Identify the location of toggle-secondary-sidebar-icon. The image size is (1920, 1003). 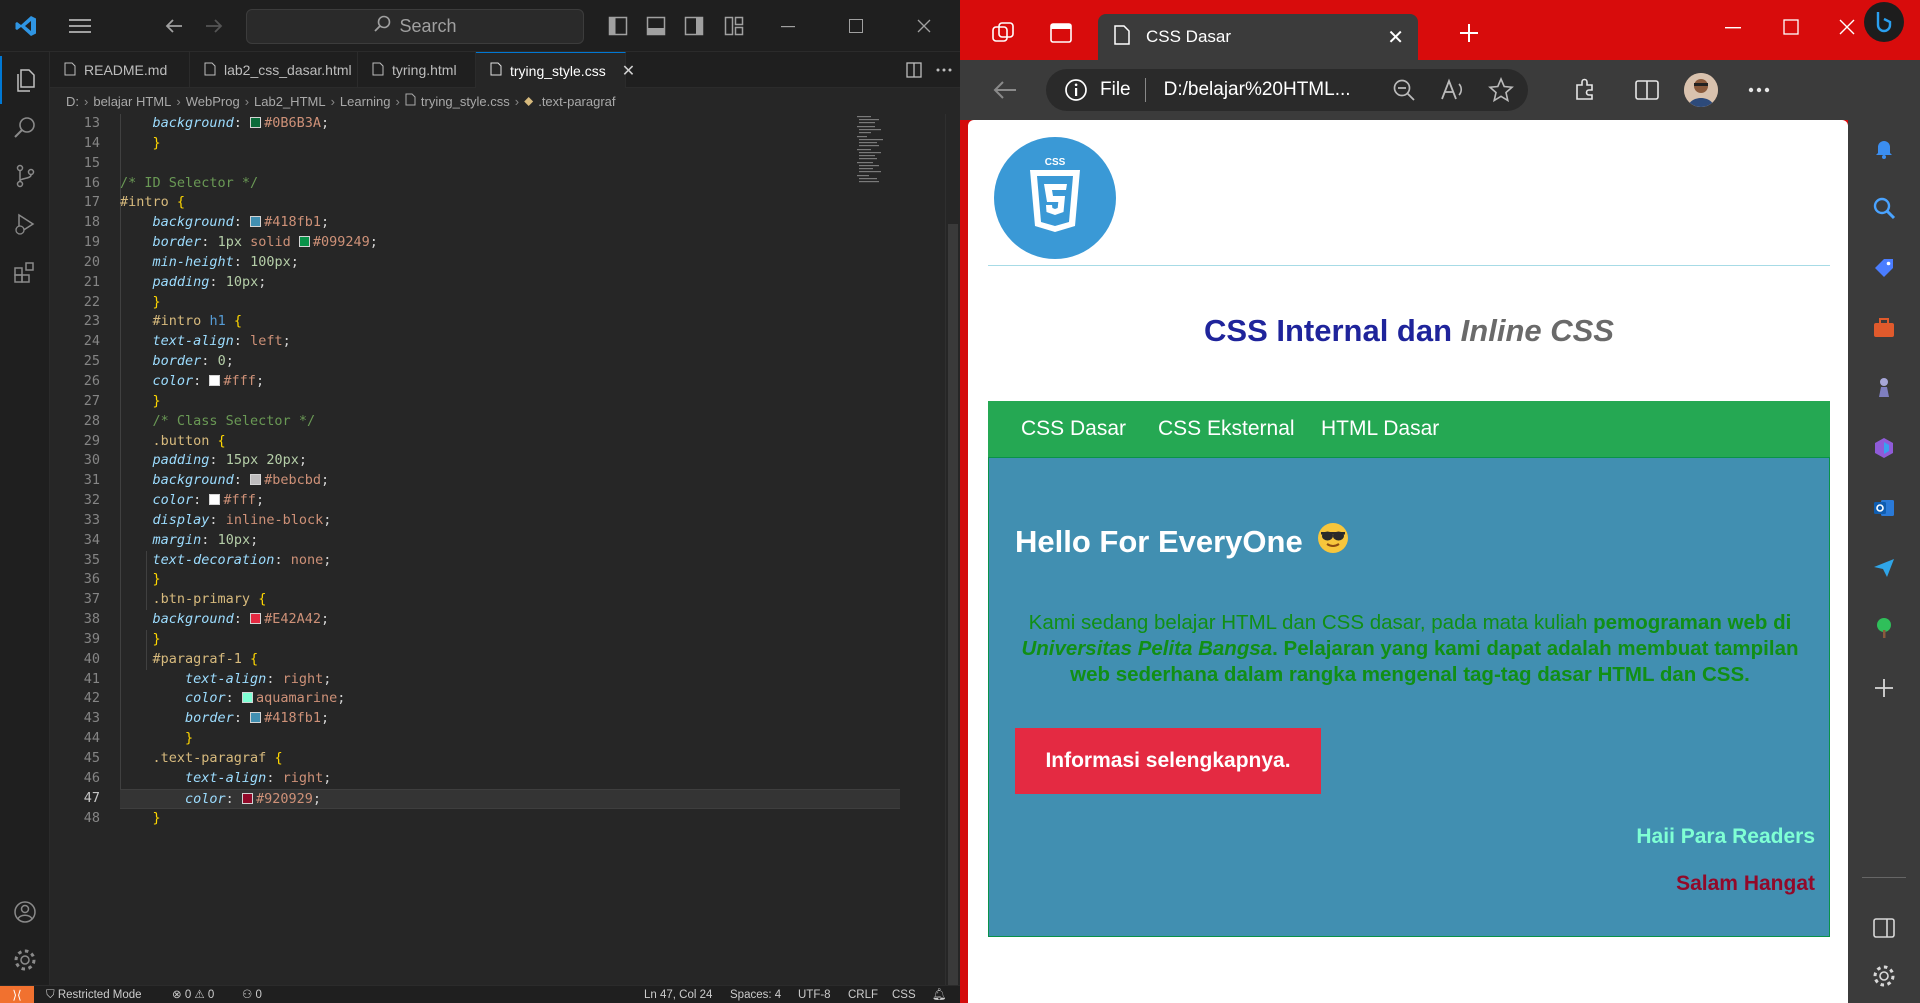
(694, 26).